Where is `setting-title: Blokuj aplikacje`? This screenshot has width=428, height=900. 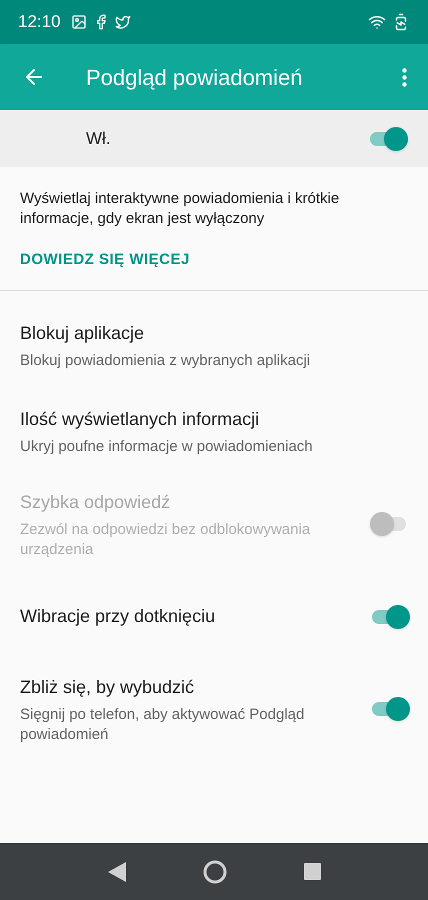 setting-title: Blokuj aplikacje is located at coordinates (83, 333).